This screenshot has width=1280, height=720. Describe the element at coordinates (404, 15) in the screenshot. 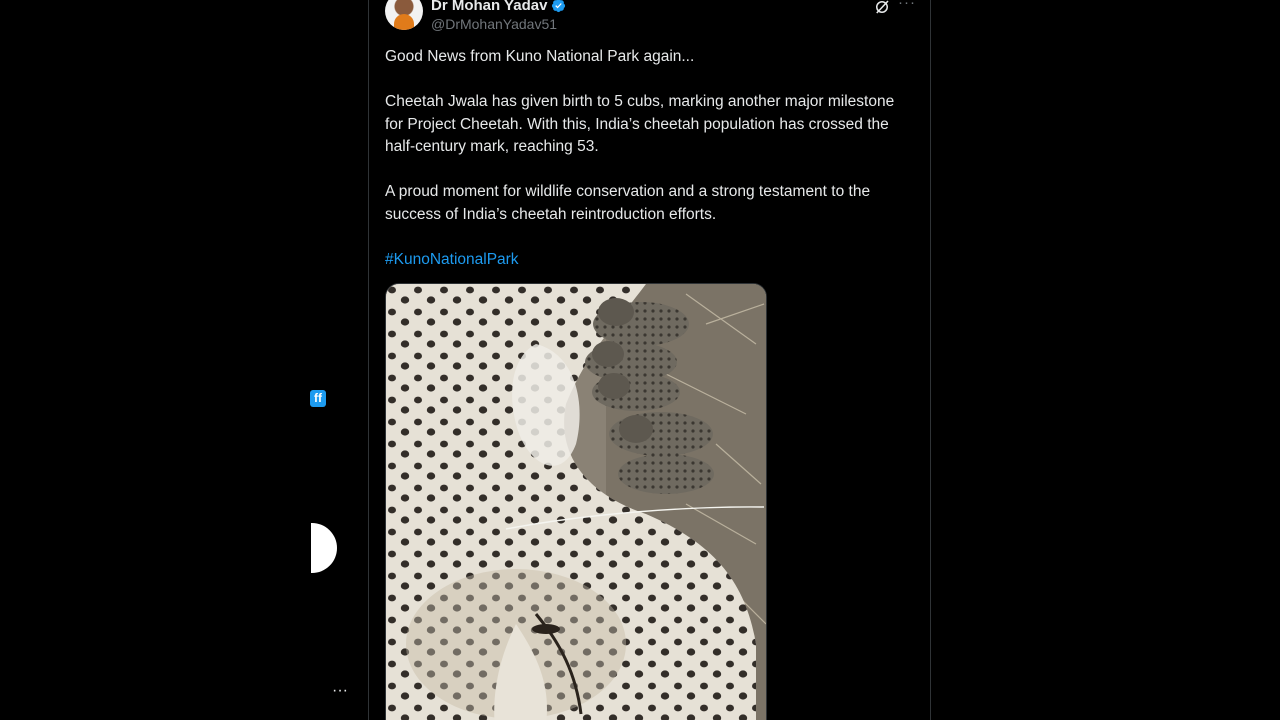

I see `avatar` at that location.